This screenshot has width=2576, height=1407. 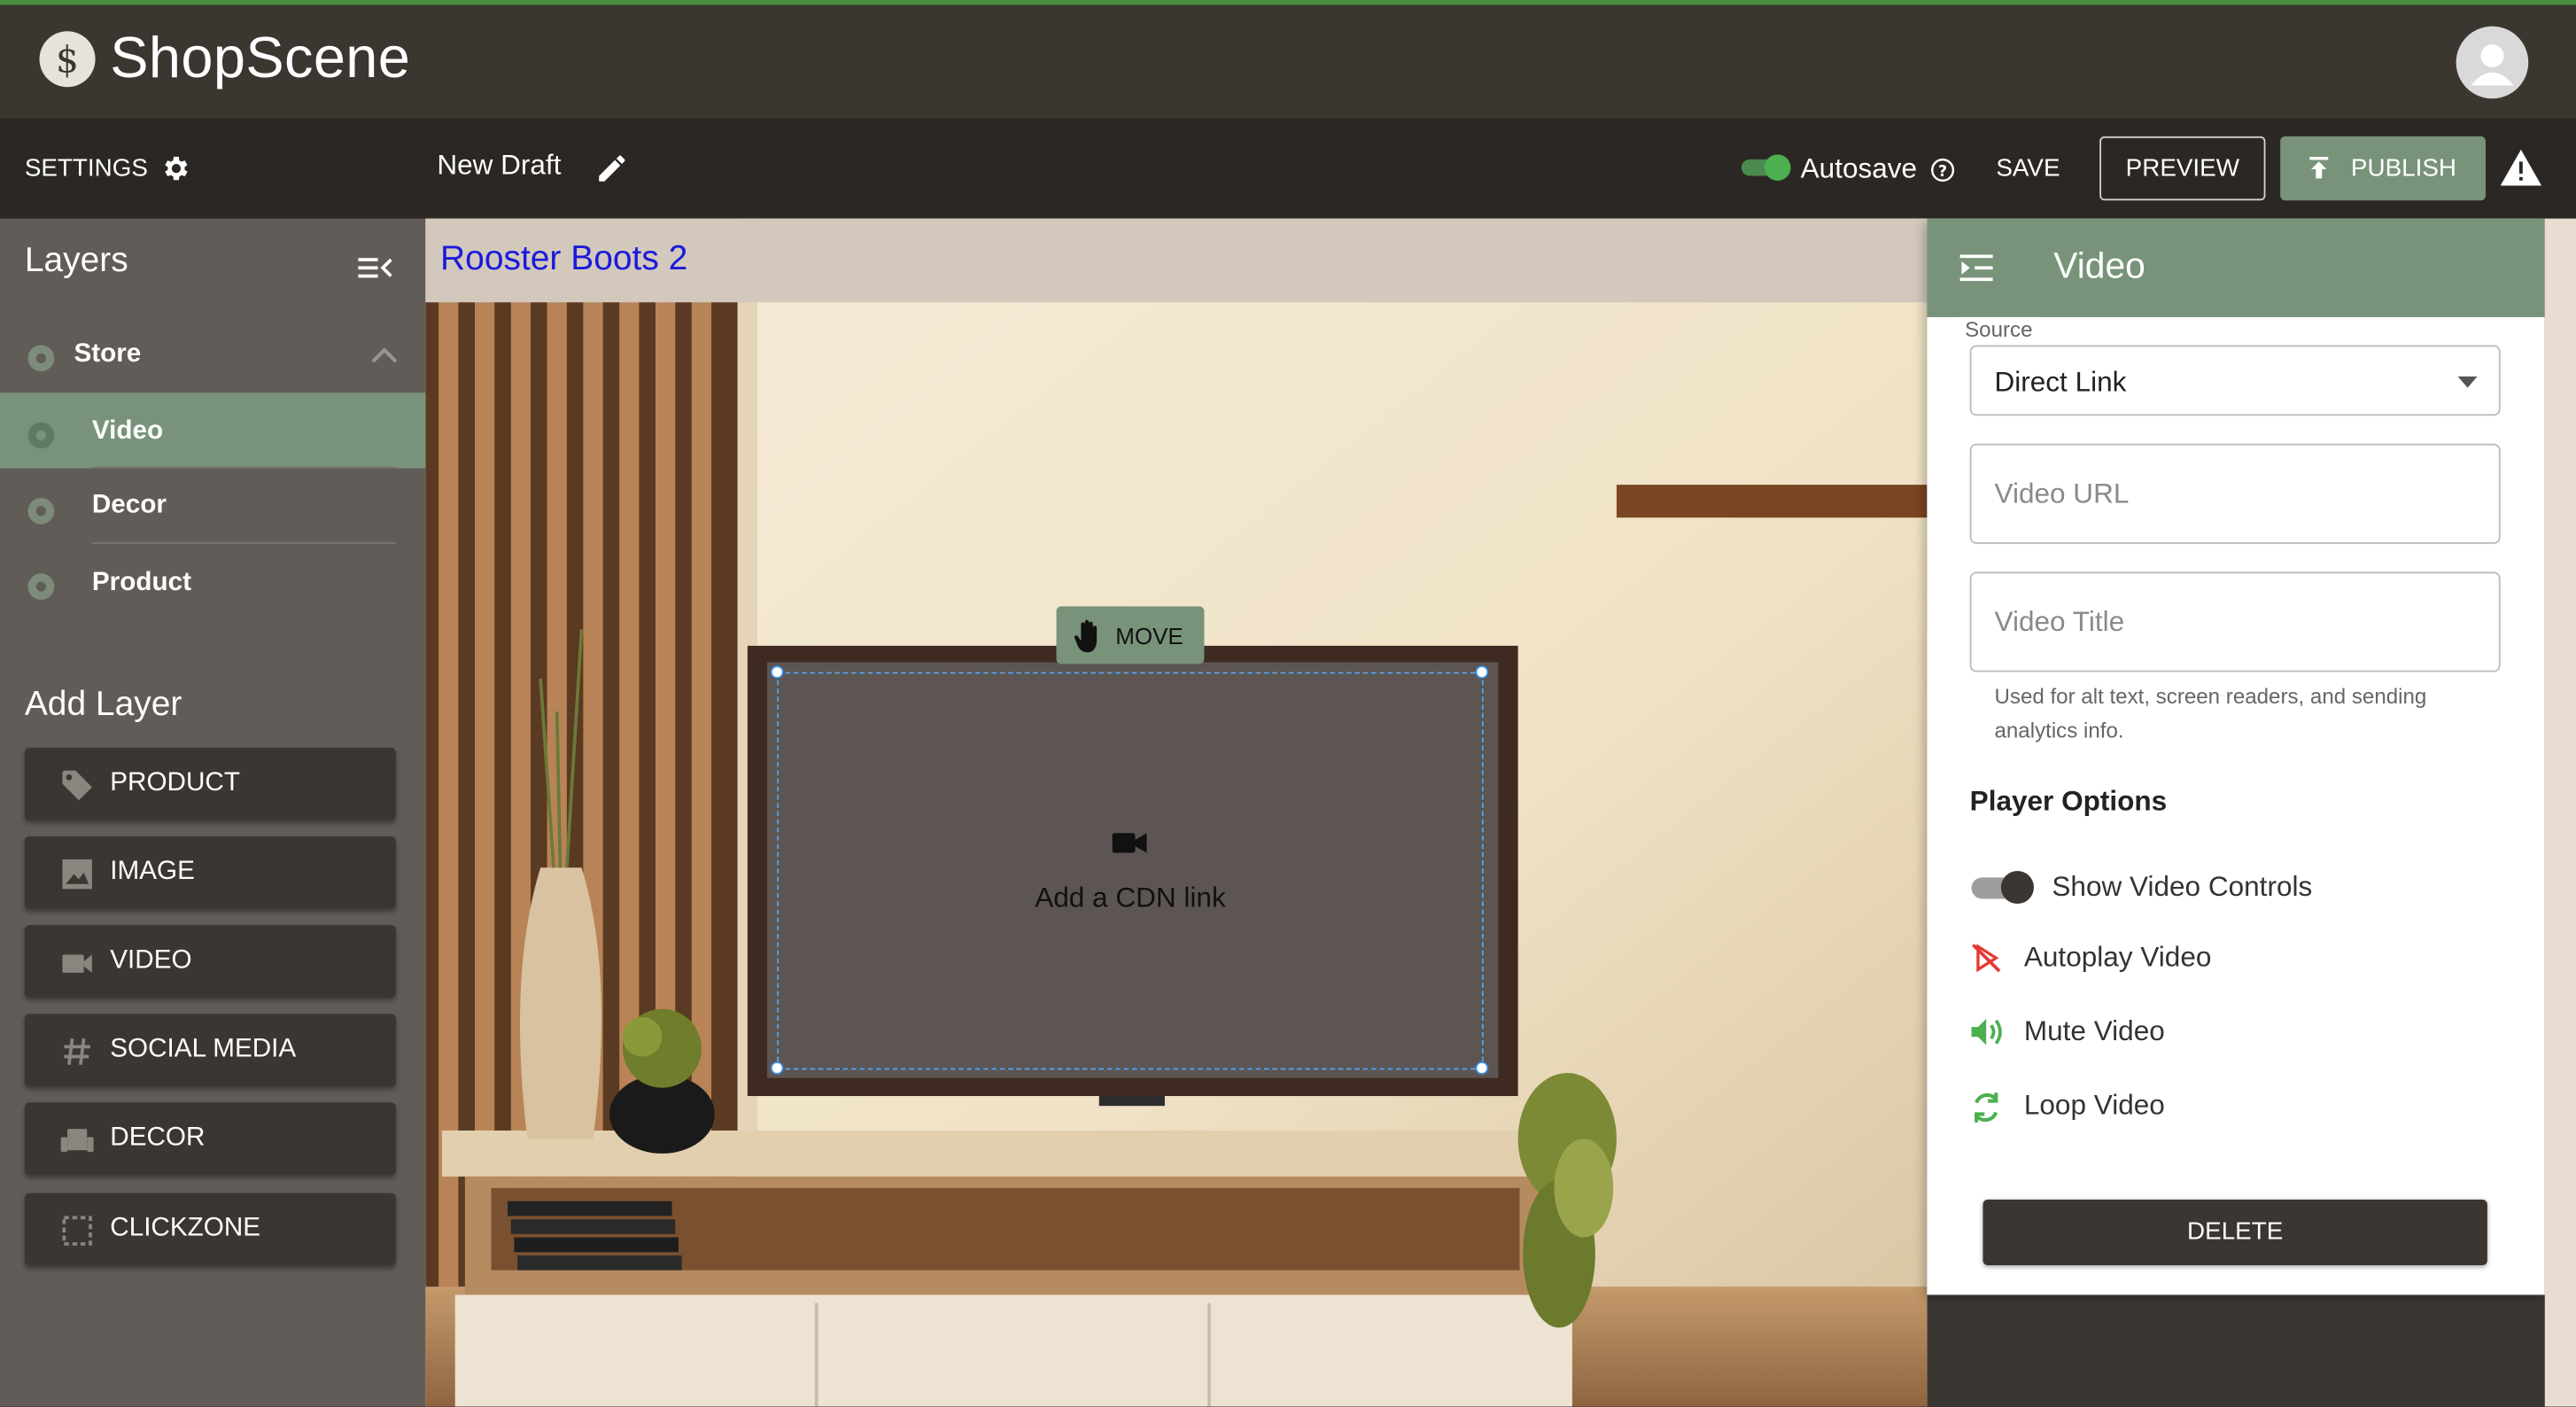 What do you see at coordinates (174, 168) in the screenshot?
I see `gear-icon` at bounding box center [174, 168].